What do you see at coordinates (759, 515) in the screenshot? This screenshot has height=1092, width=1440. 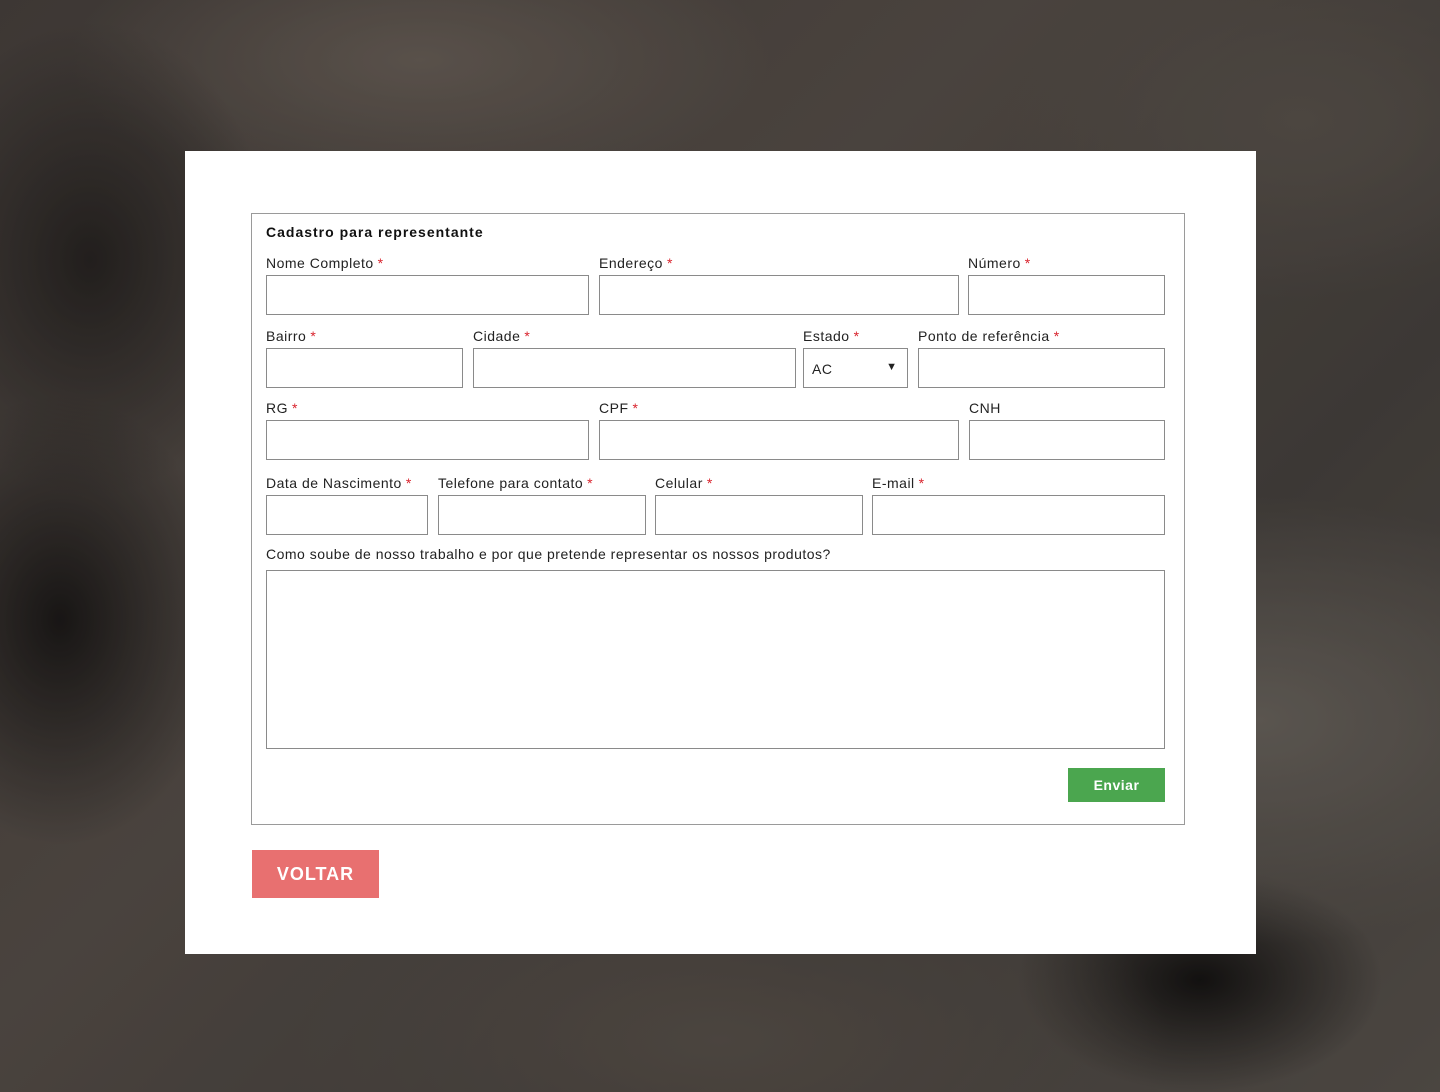 I see `celular-input` at bounding box center [759, 515].